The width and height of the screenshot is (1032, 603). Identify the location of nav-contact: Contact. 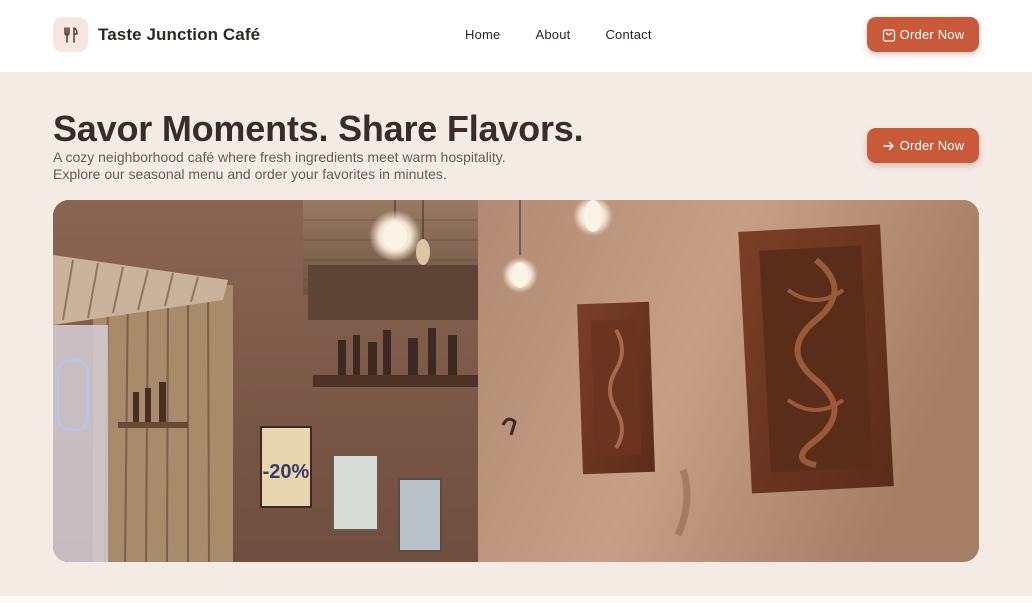
(628, 34).